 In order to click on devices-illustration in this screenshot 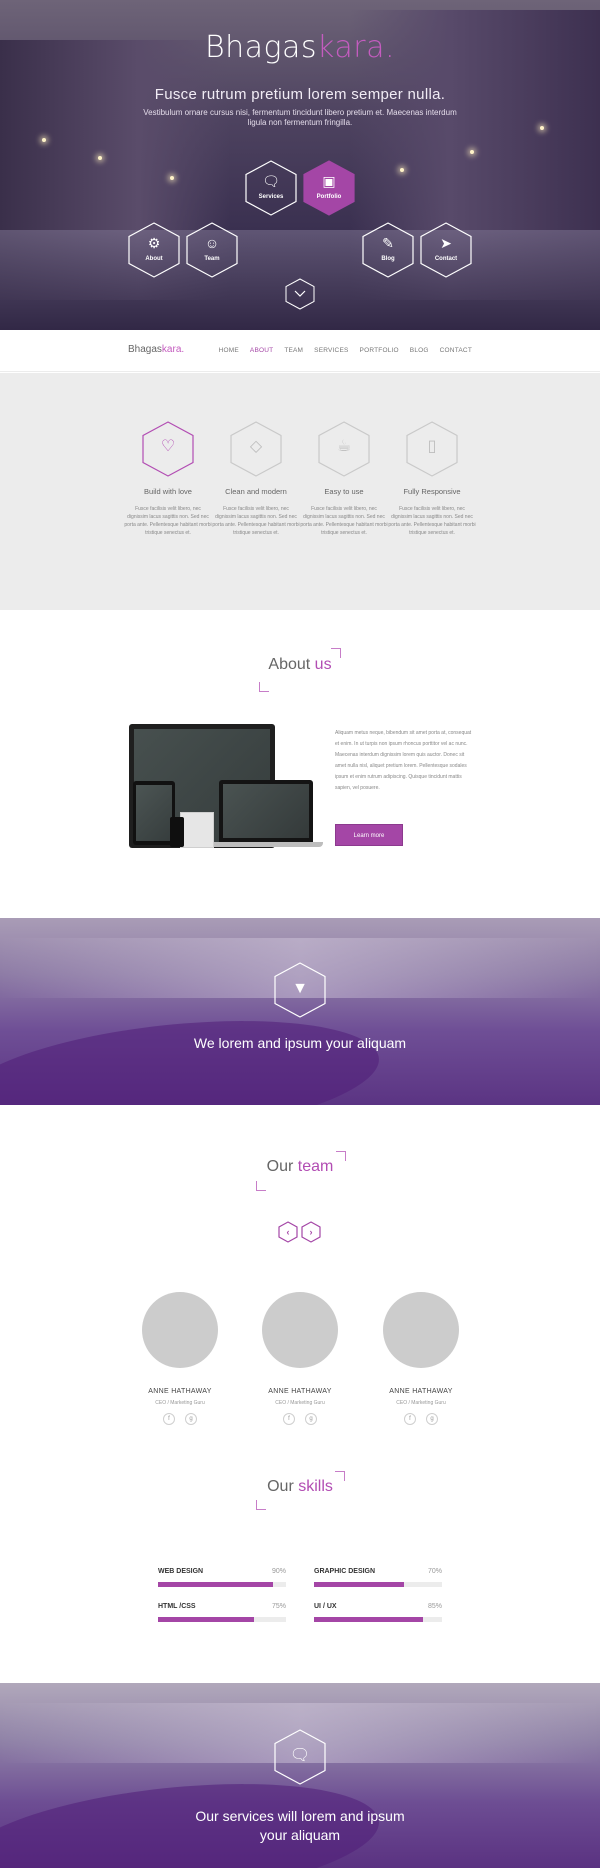, I will do `click(227, 792)`.